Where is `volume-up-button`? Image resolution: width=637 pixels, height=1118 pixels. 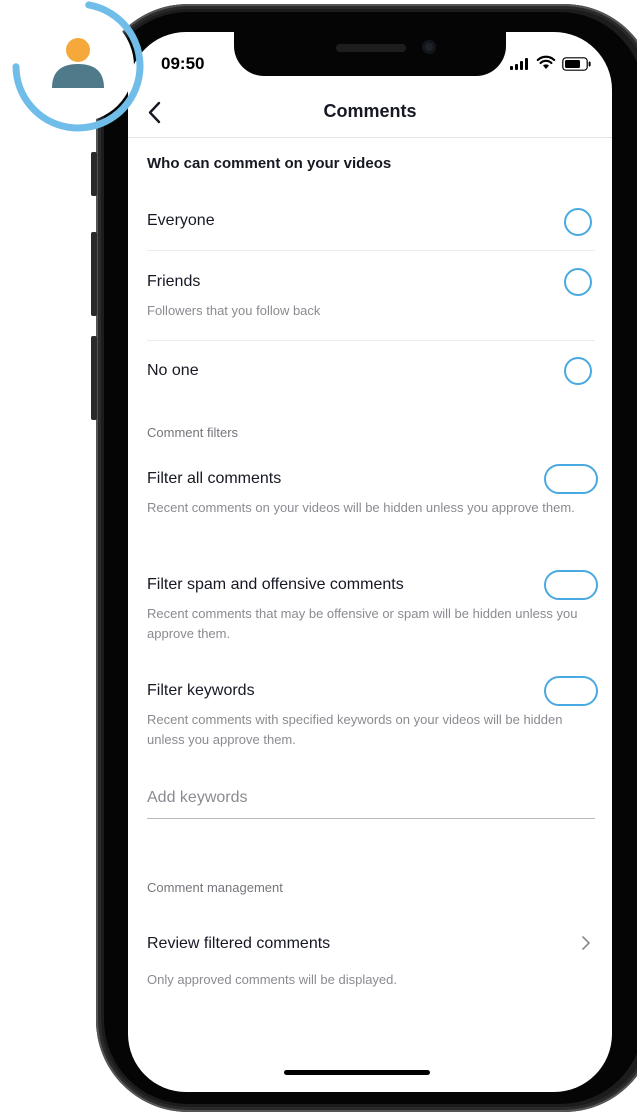
volume-up-button is located at coordinates (94, 274).